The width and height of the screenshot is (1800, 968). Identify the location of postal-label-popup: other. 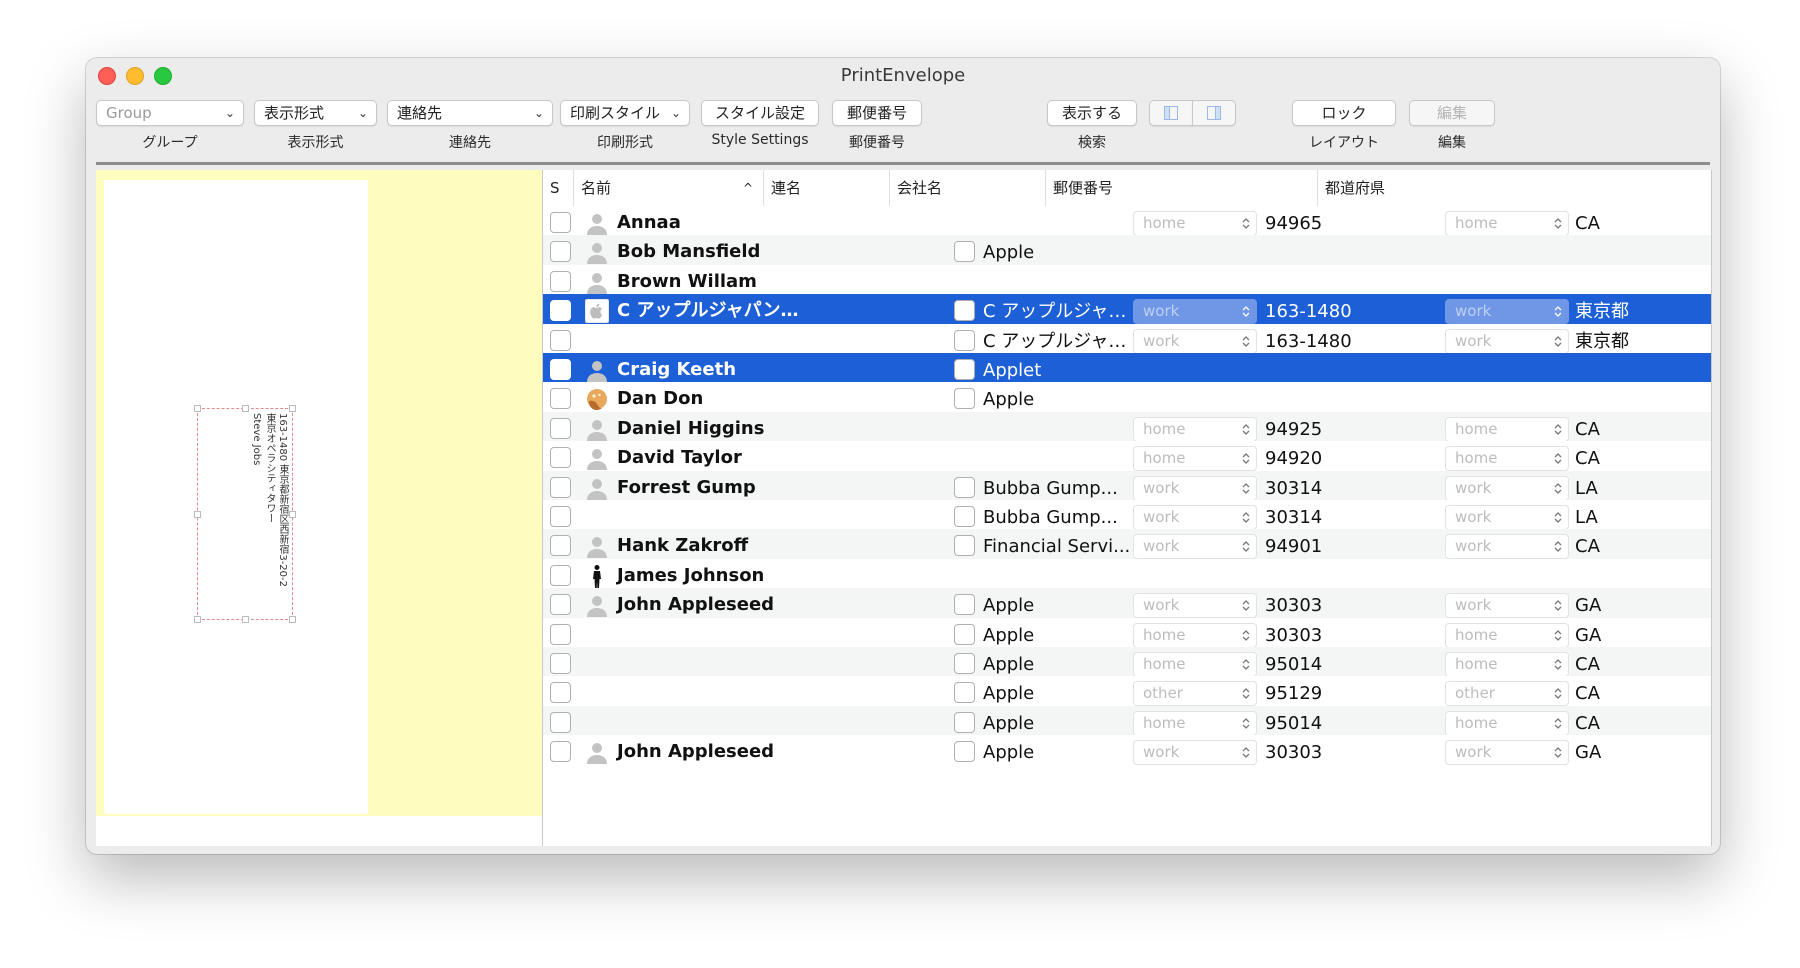
(1195, 694).